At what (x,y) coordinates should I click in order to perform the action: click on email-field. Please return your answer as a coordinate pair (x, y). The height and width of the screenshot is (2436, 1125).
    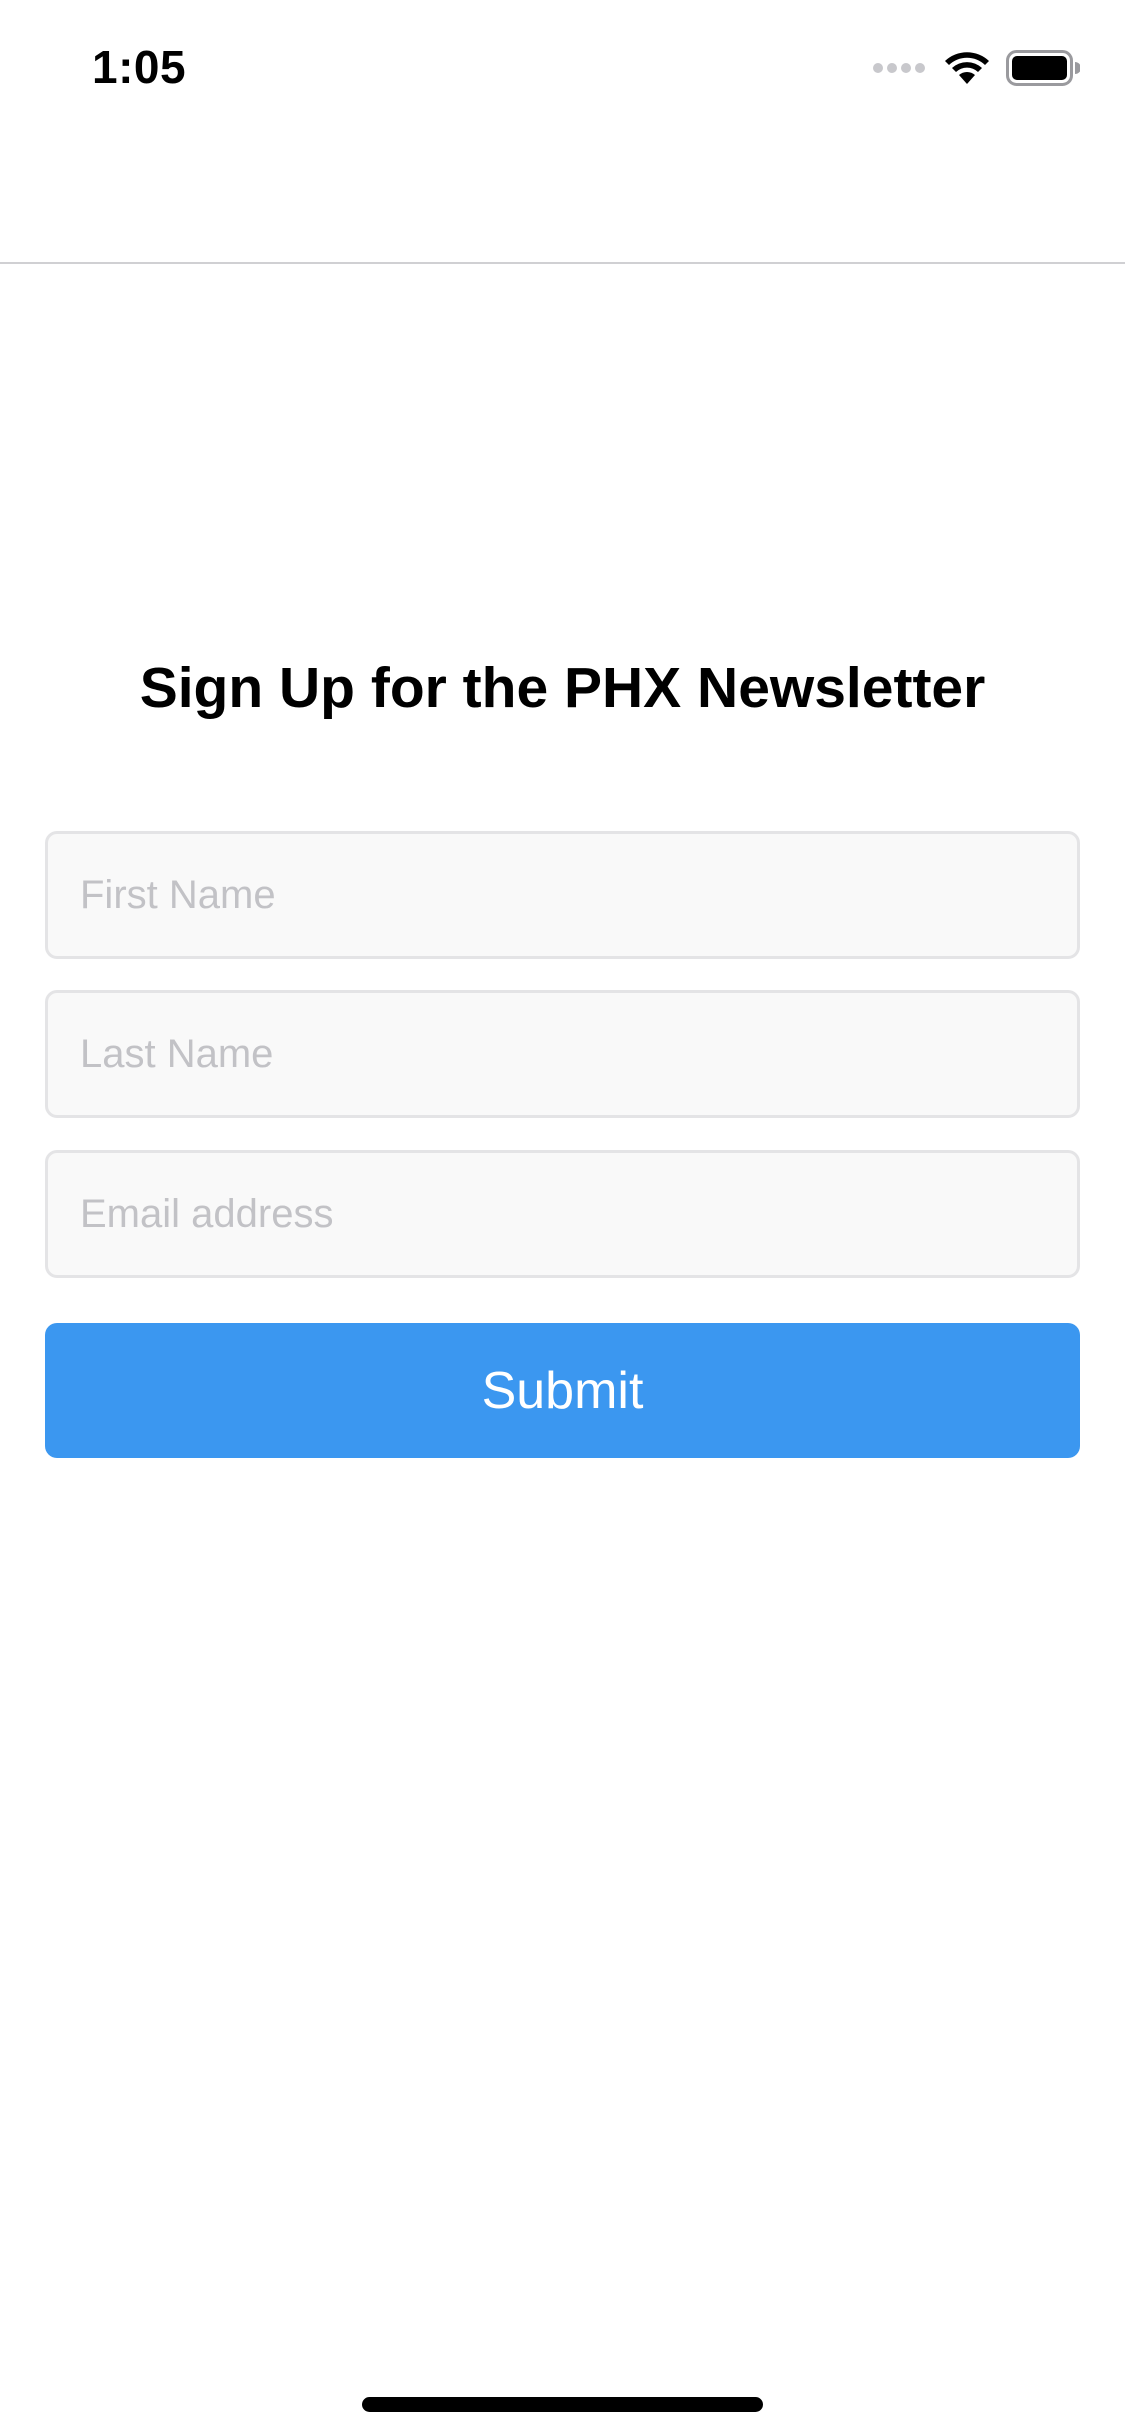
    Looking at the image, I should click on (562, 1214).